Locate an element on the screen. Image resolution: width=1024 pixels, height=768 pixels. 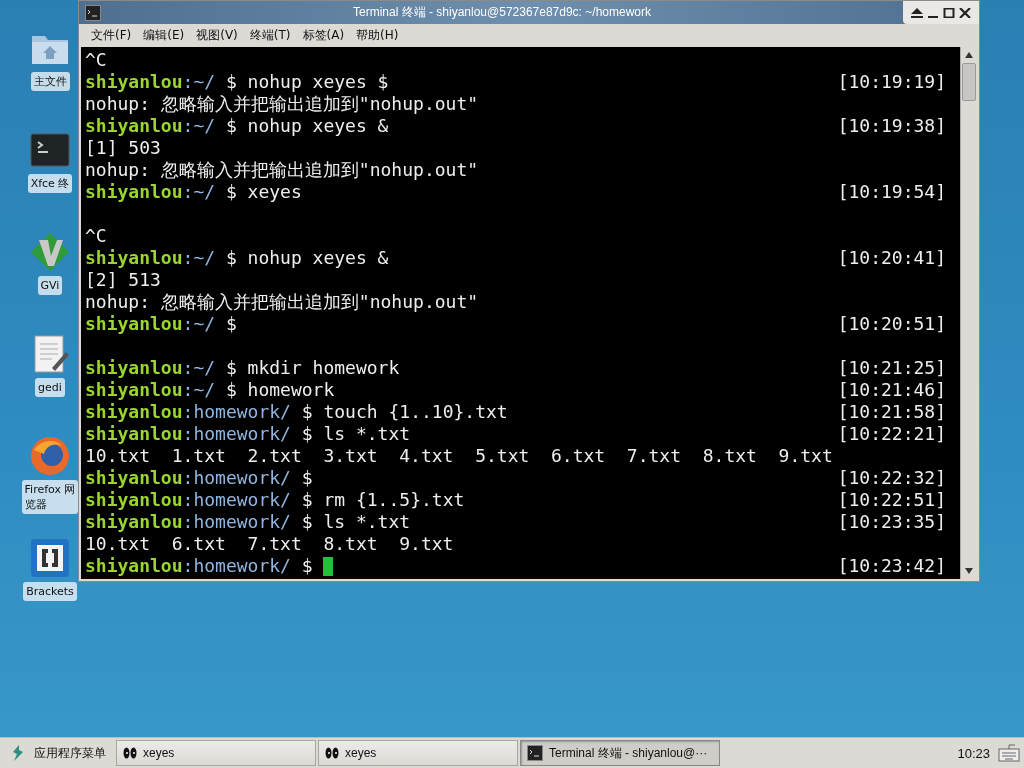
scroll-up-icon is located at coordinates (969, 55).